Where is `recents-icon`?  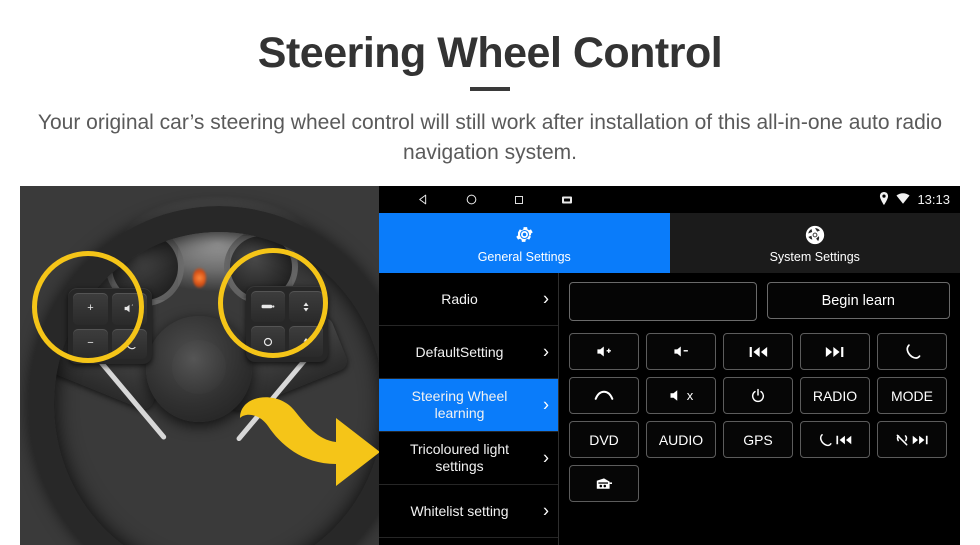 recents-icon is located at coordinates (519, 200).